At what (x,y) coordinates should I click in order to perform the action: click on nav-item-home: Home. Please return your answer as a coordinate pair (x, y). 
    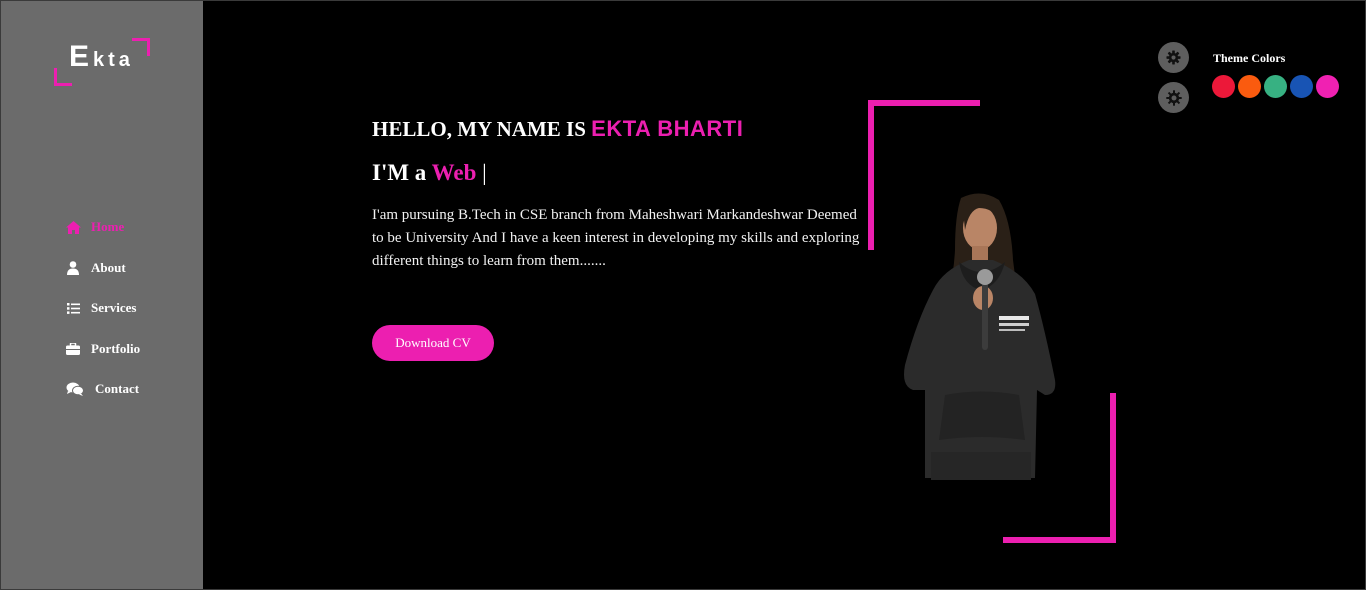
    Looking at the image, I should click on (102, 227).